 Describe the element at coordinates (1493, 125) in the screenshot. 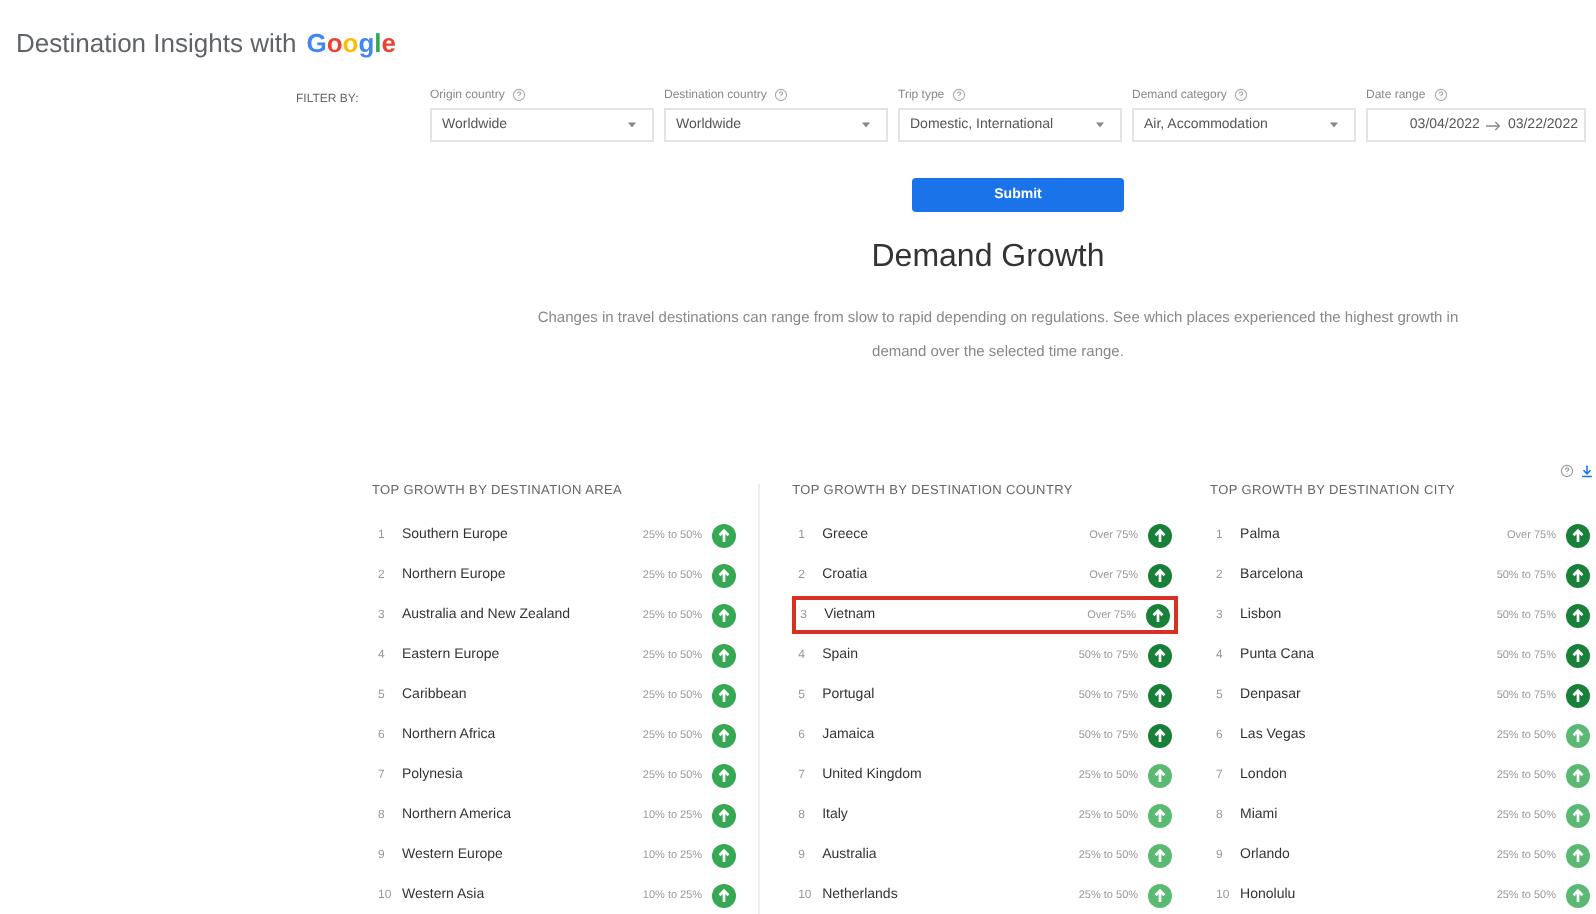

I see `arrow-icon` at that location.